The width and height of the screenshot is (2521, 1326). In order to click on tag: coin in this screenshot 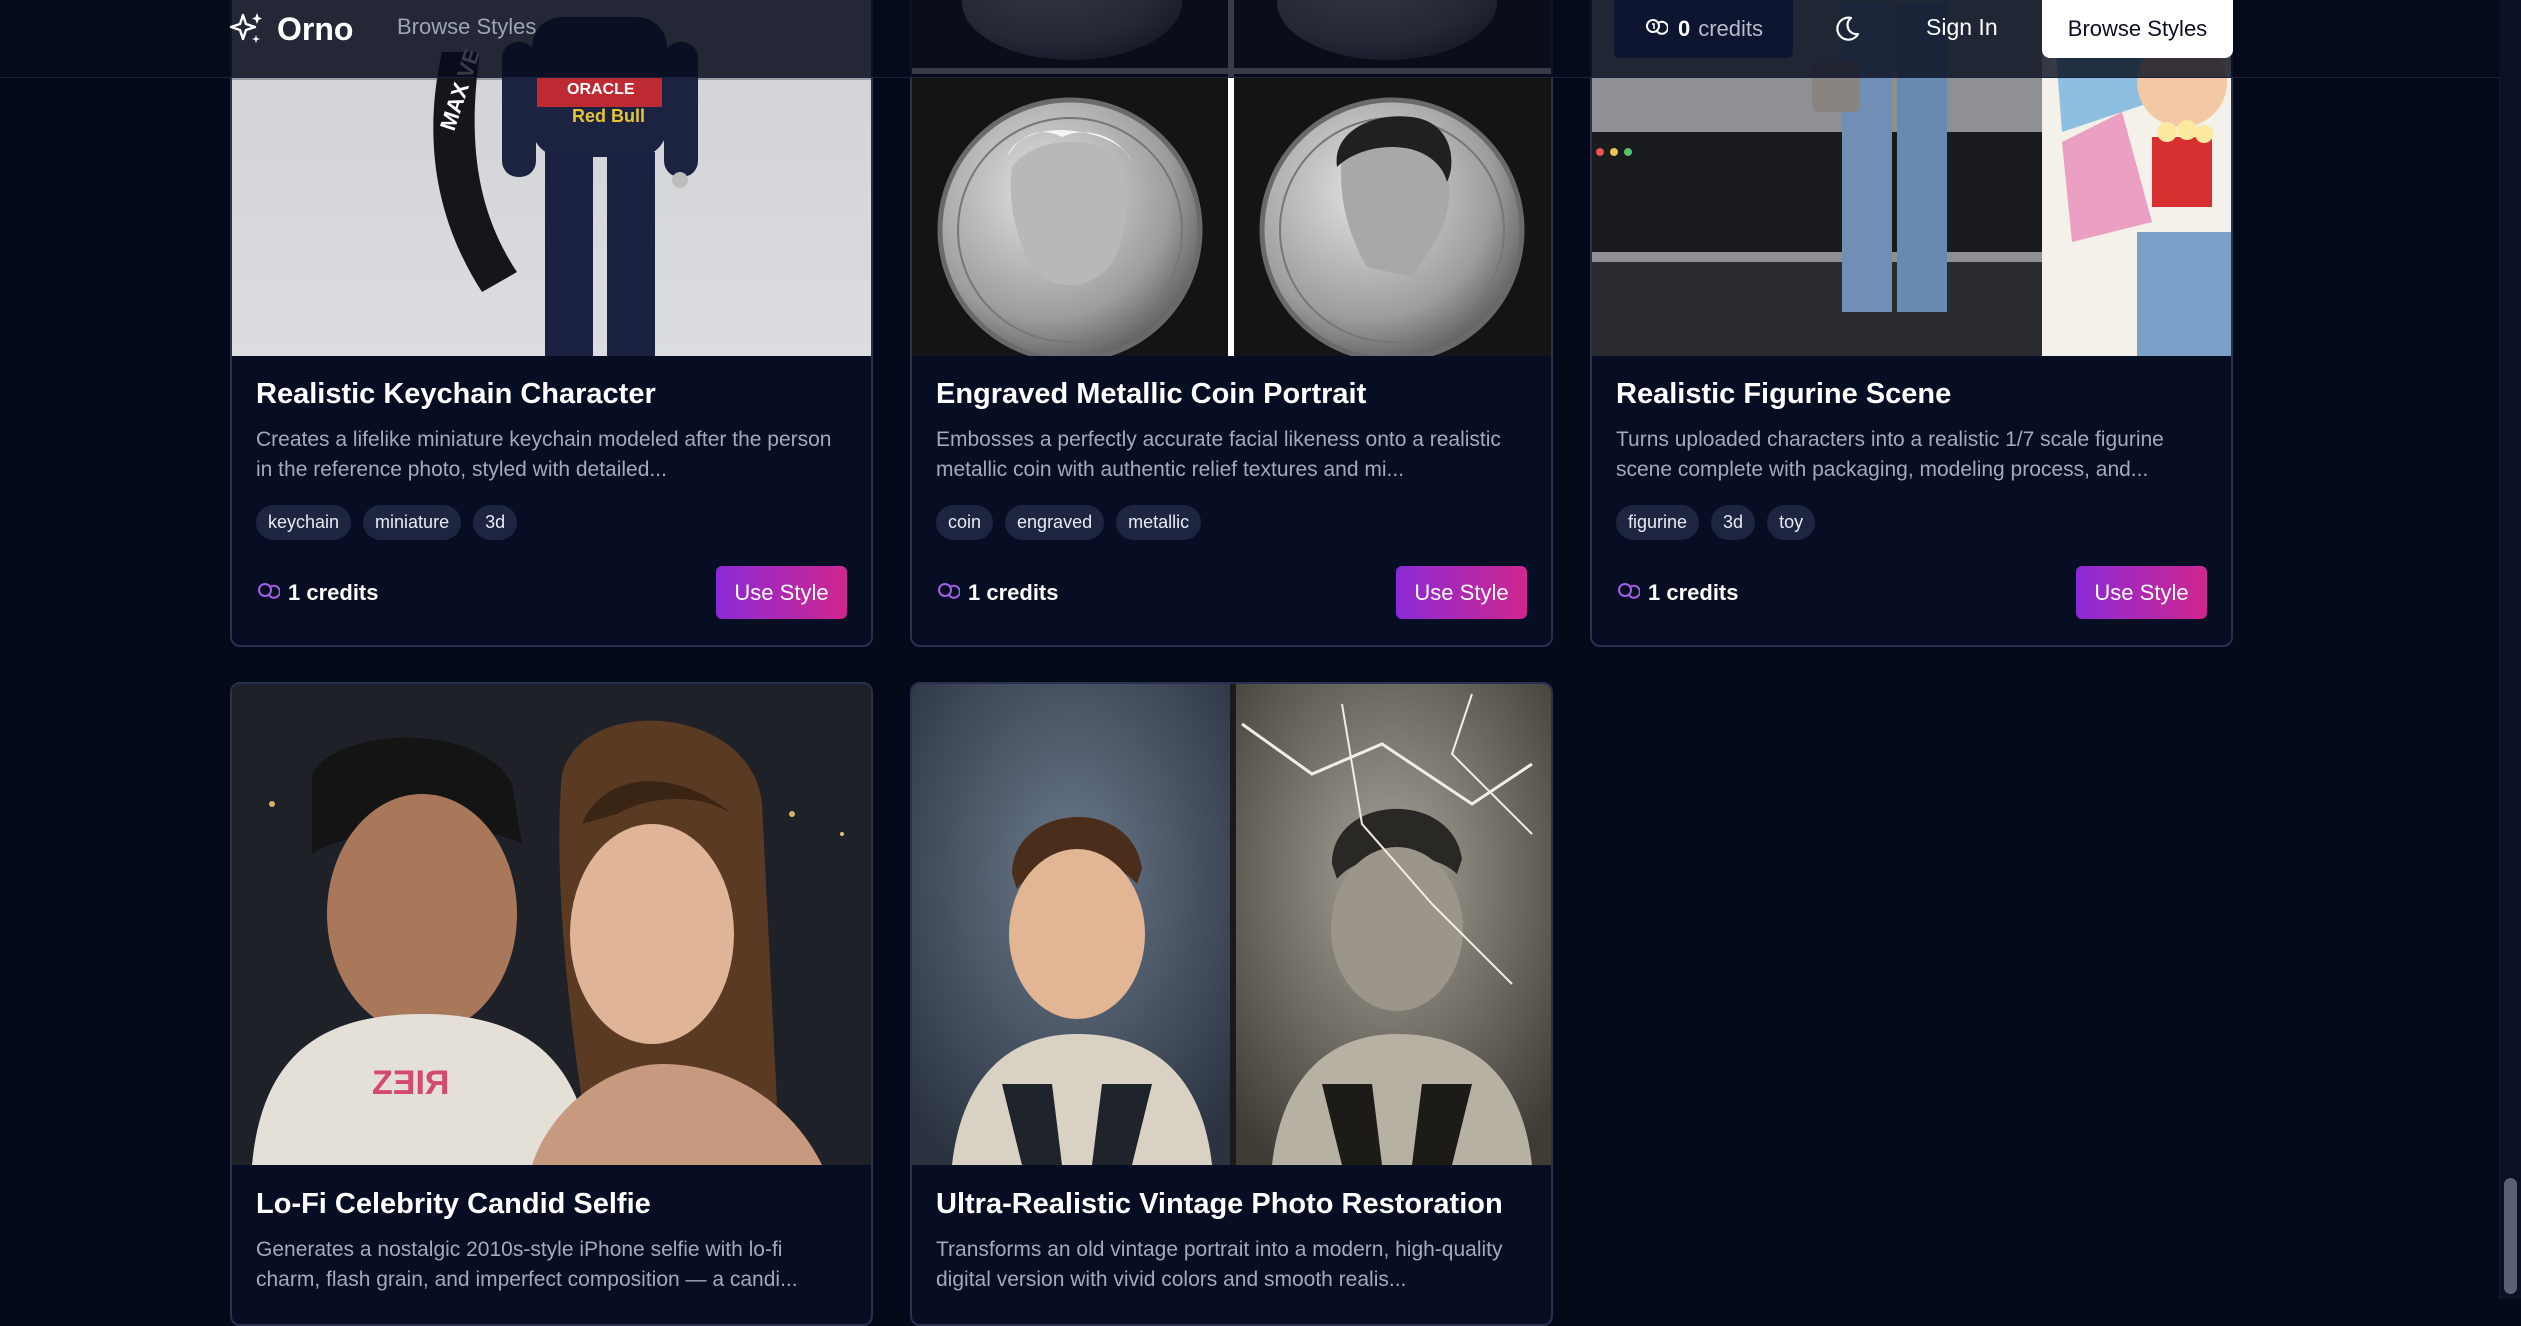, I will do `click(965, 522)`.